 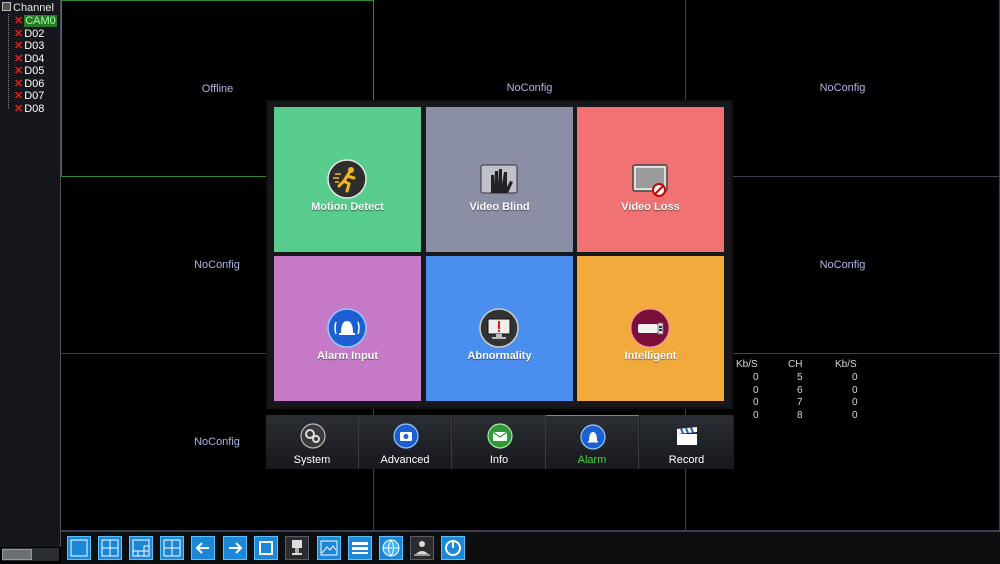 I want to click on alarm-input-label: Alarm Input, so click(x=347, y=356).